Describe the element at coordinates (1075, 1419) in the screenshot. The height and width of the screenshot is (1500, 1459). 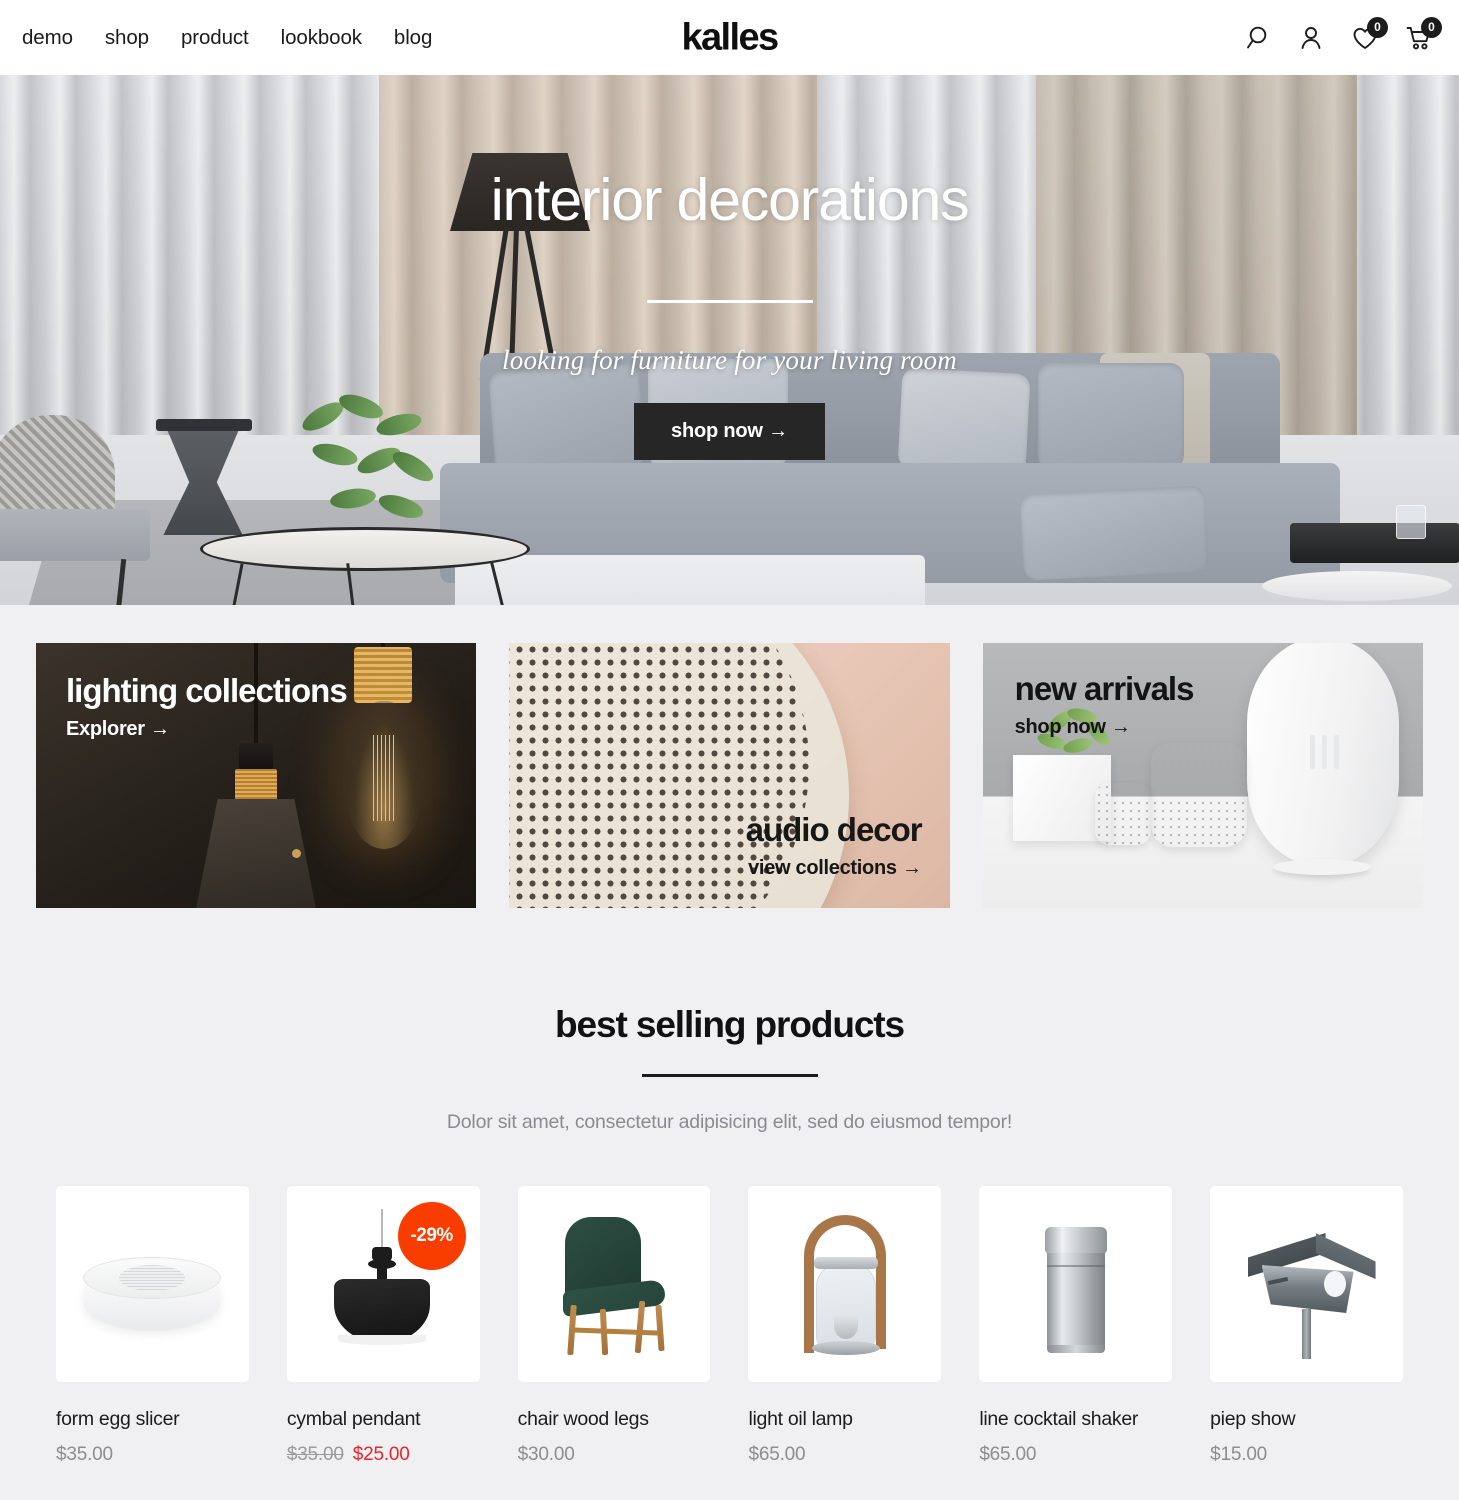
I see `product-name: line cocktail shaker` at that location.